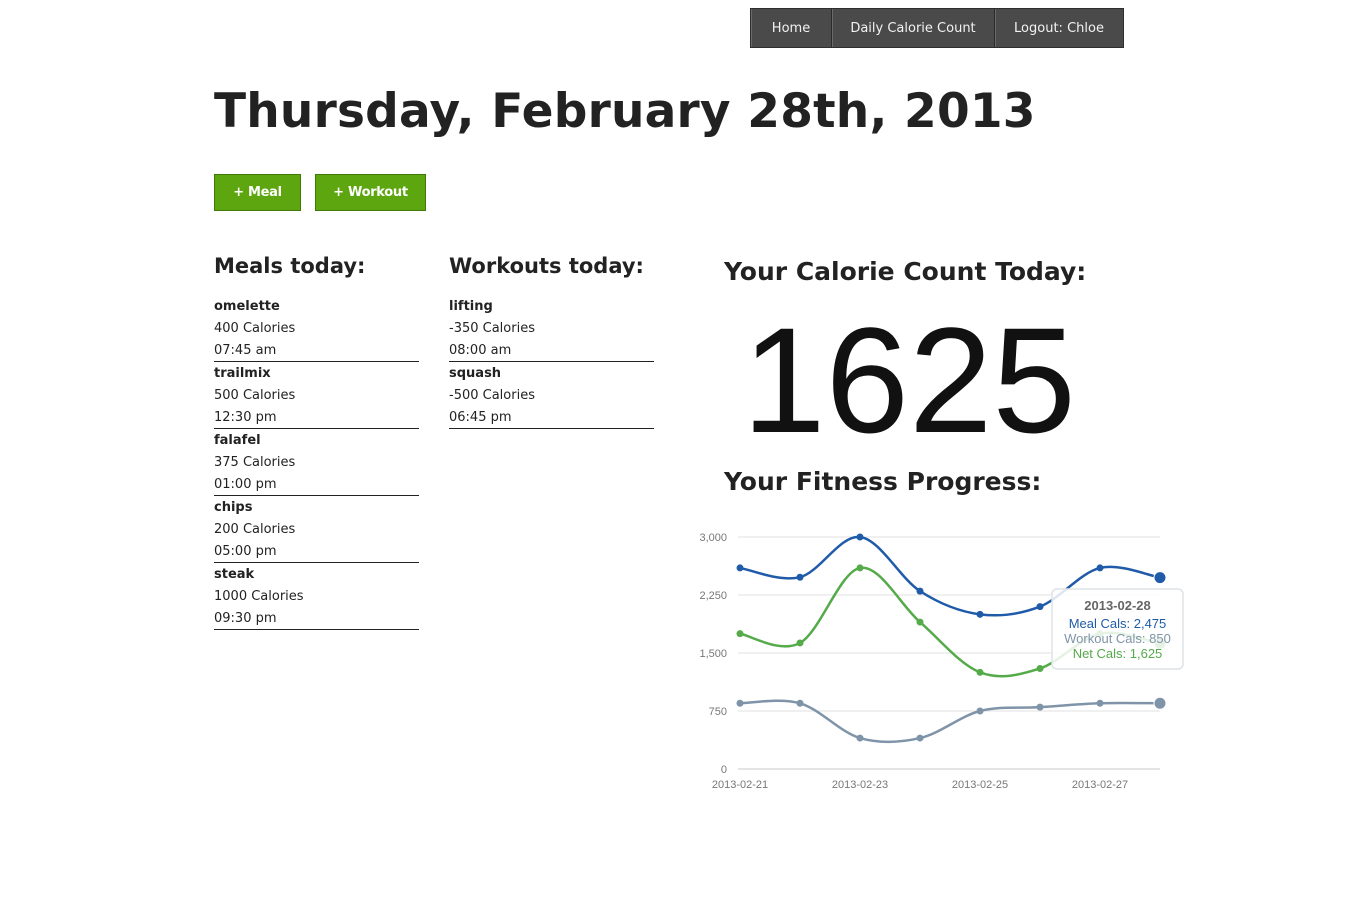 The image size is (1360, 900). Describe the element at coordinates (316, 329) in the screenshot. I see `meal-item: omelette 400 Calories 07:45 am` at that location.